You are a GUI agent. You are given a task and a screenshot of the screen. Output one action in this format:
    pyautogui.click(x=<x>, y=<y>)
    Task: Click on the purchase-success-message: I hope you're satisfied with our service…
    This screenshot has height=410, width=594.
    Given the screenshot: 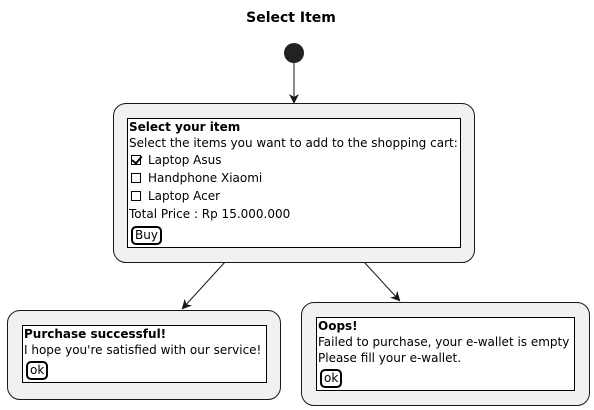 What is the action you would take?
    pyautogui.click(x=143, y=350)
    